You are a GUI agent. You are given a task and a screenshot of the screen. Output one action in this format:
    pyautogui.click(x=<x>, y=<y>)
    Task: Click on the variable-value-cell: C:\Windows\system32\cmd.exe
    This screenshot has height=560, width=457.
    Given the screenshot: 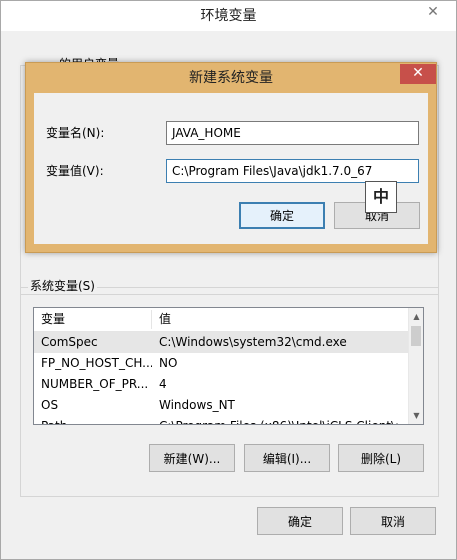 What is the action you would take?
    pyautogui.click(x=253, y=342)
    